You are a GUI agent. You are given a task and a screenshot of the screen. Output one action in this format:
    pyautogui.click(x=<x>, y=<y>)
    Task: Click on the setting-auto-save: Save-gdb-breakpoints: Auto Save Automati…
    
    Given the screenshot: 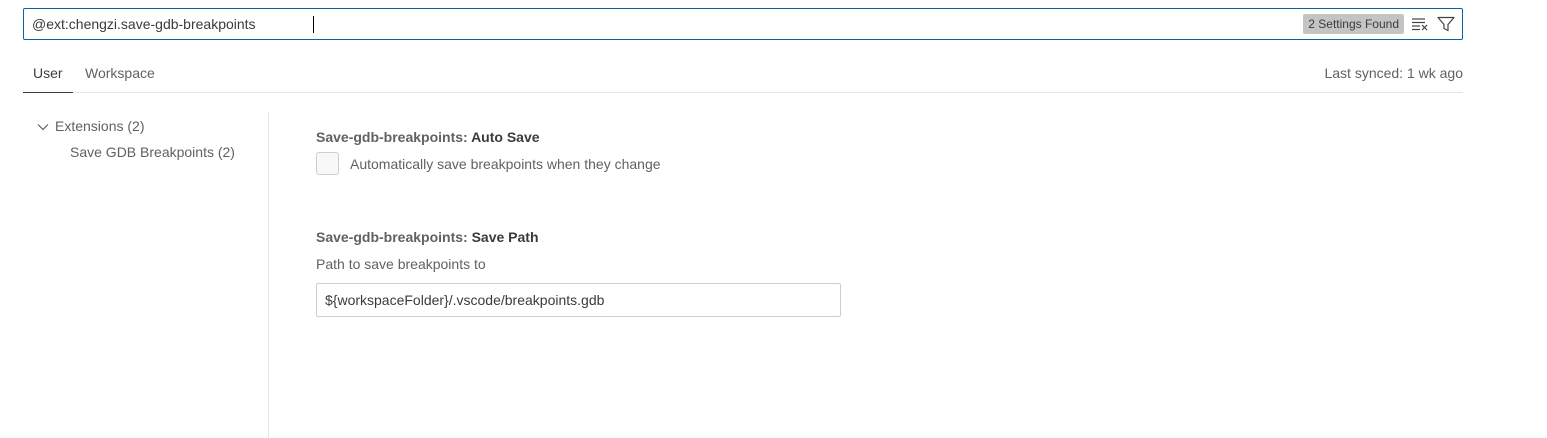 What is the action you would take?
    pyautogui.click(x=488, y=152)
    